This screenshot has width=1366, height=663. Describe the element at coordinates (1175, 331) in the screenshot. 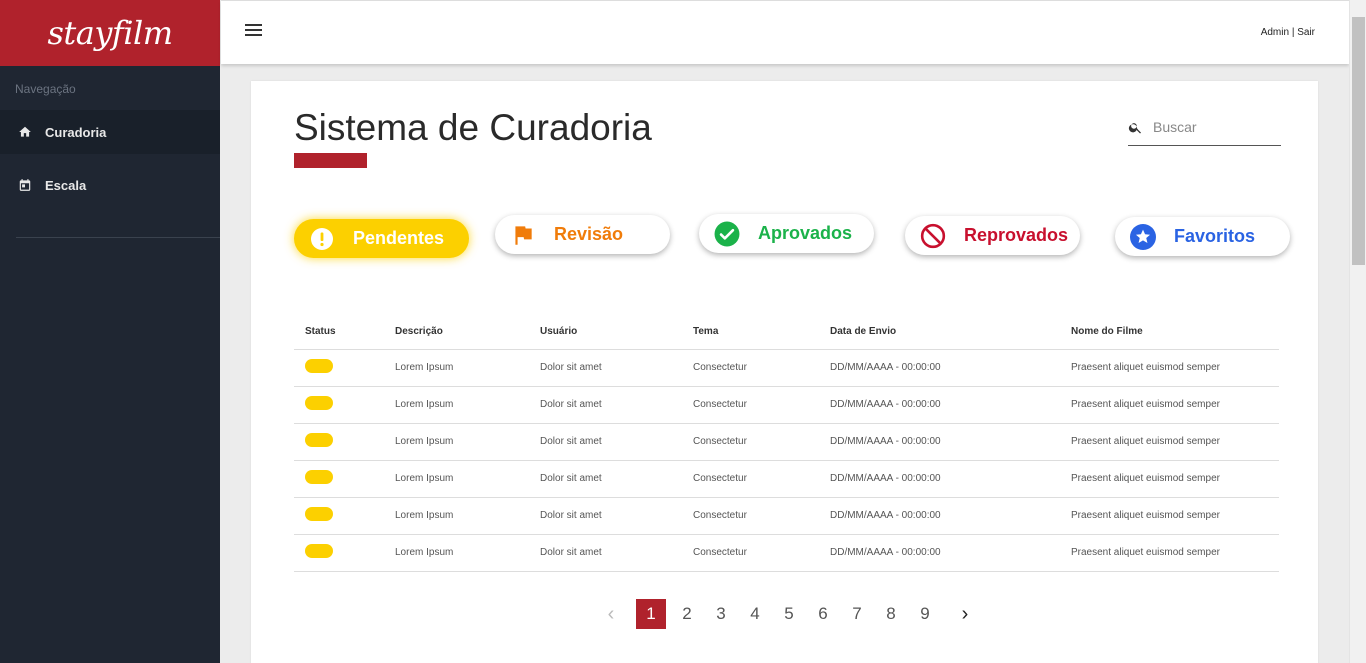

I see `column-header: Nome do Filme` at that location.